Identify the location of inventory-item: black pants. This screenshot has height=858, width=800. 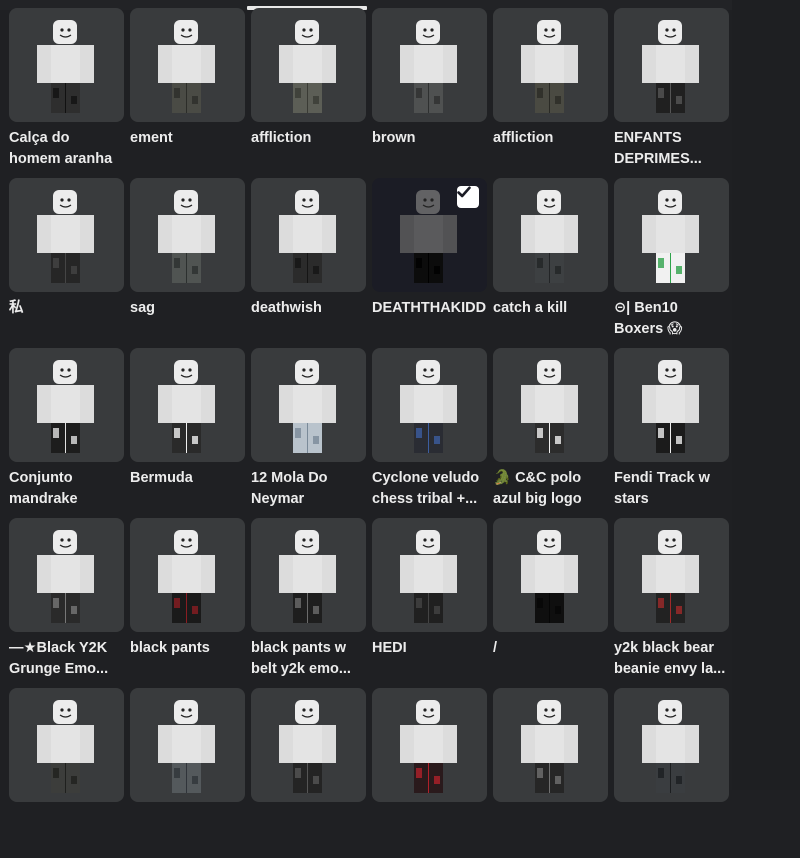
(187, 603).